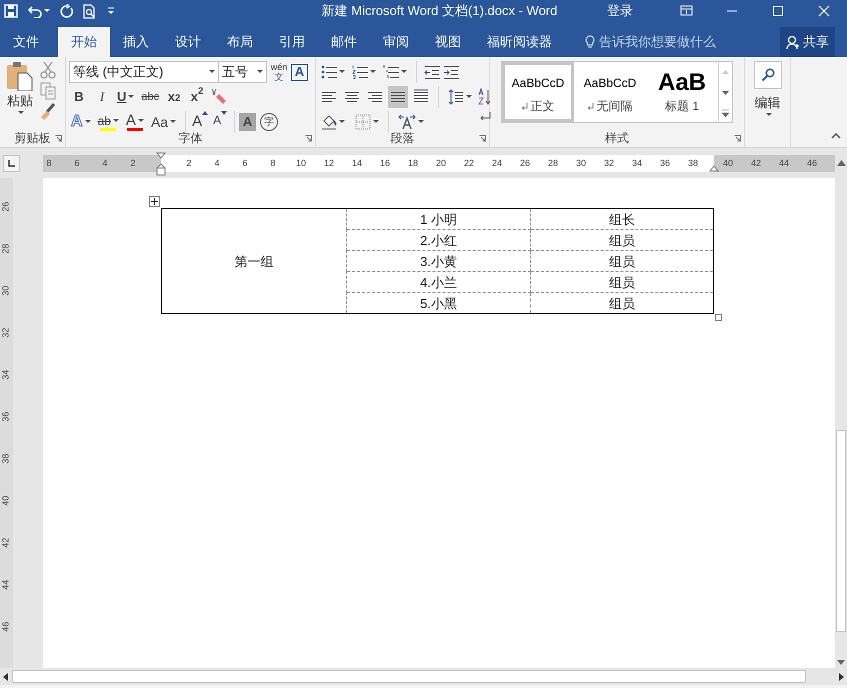 This screenshot has height=688, width=847. I want to click on format-button: I, so click(102, 97).